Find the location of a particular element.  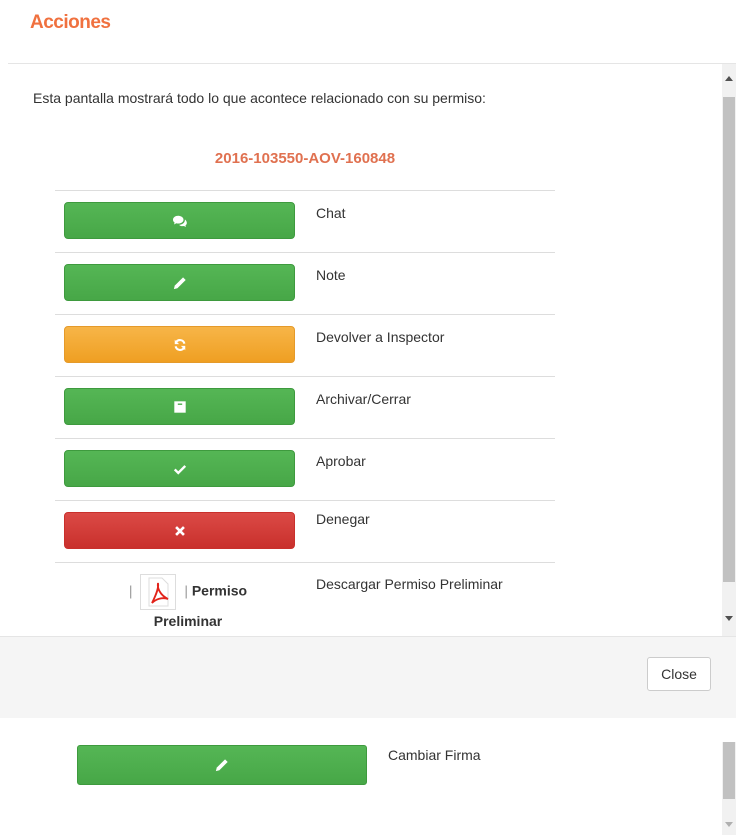

modal-footer: Close is located at coordinates (368, 677).